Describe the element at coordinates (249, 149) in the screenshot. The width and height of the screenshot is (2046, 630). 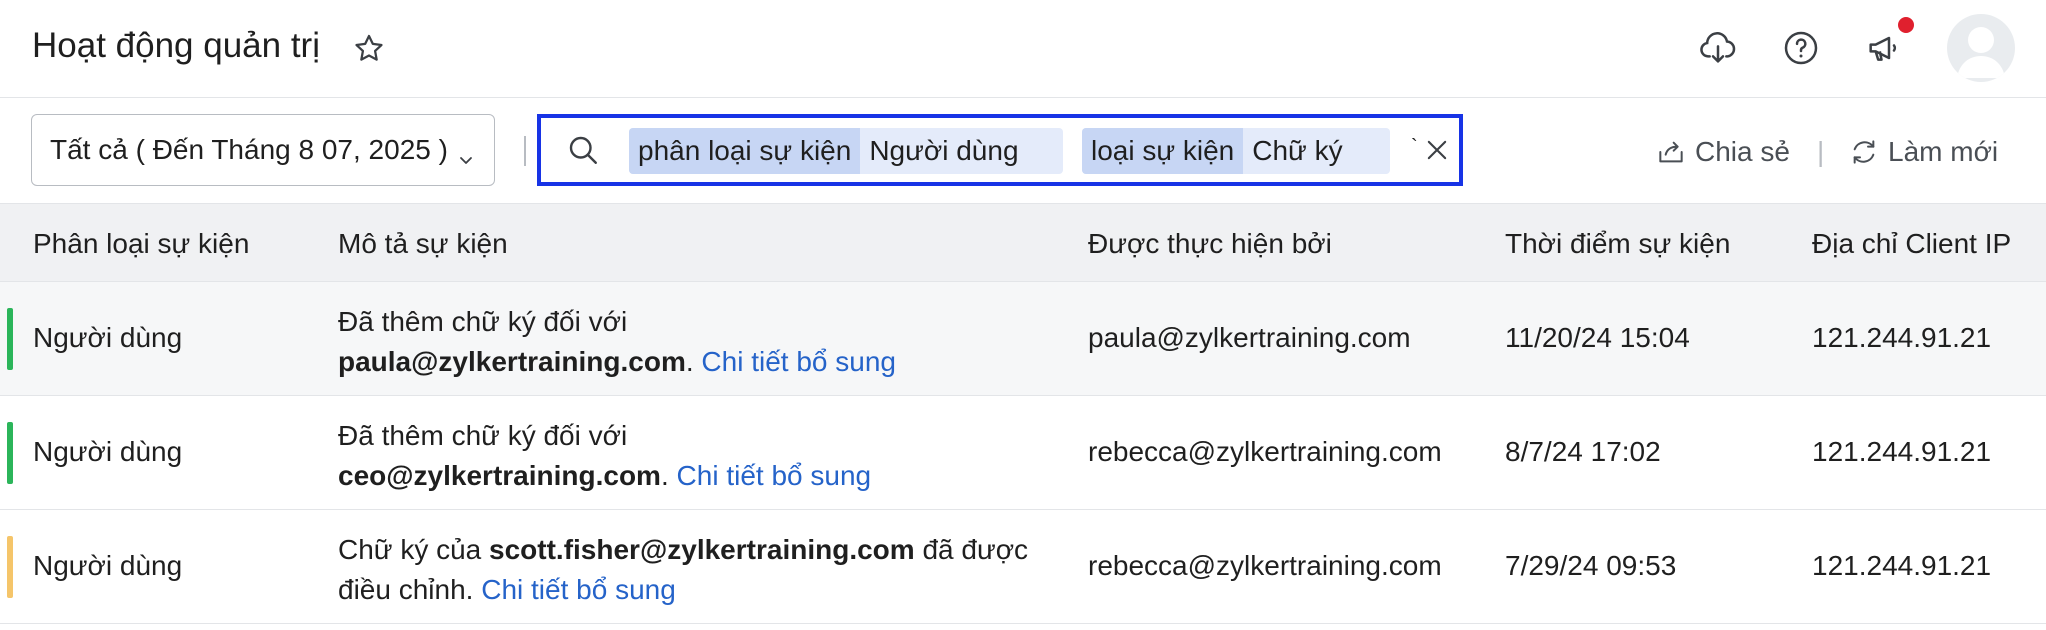
I see `date-range-label: Tất cả ( Đến Tháng 8 07, 2025 )` at that location.